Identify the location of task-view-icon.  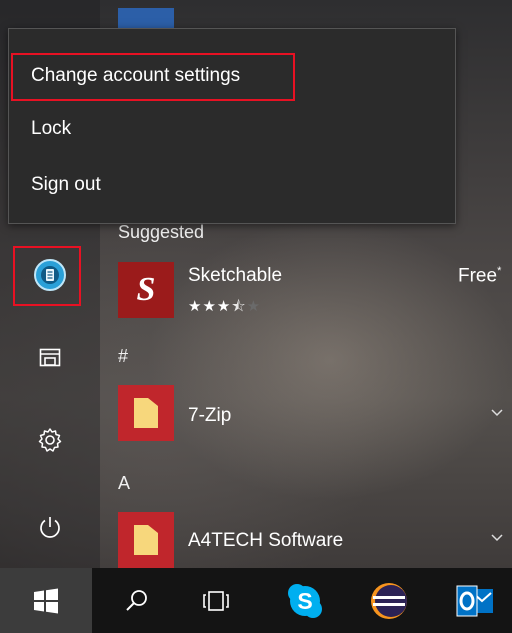
(216, 600).